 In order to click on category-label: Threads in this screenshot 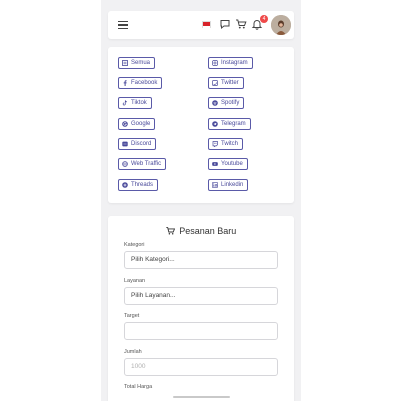, I will do `click(142, 185)`.